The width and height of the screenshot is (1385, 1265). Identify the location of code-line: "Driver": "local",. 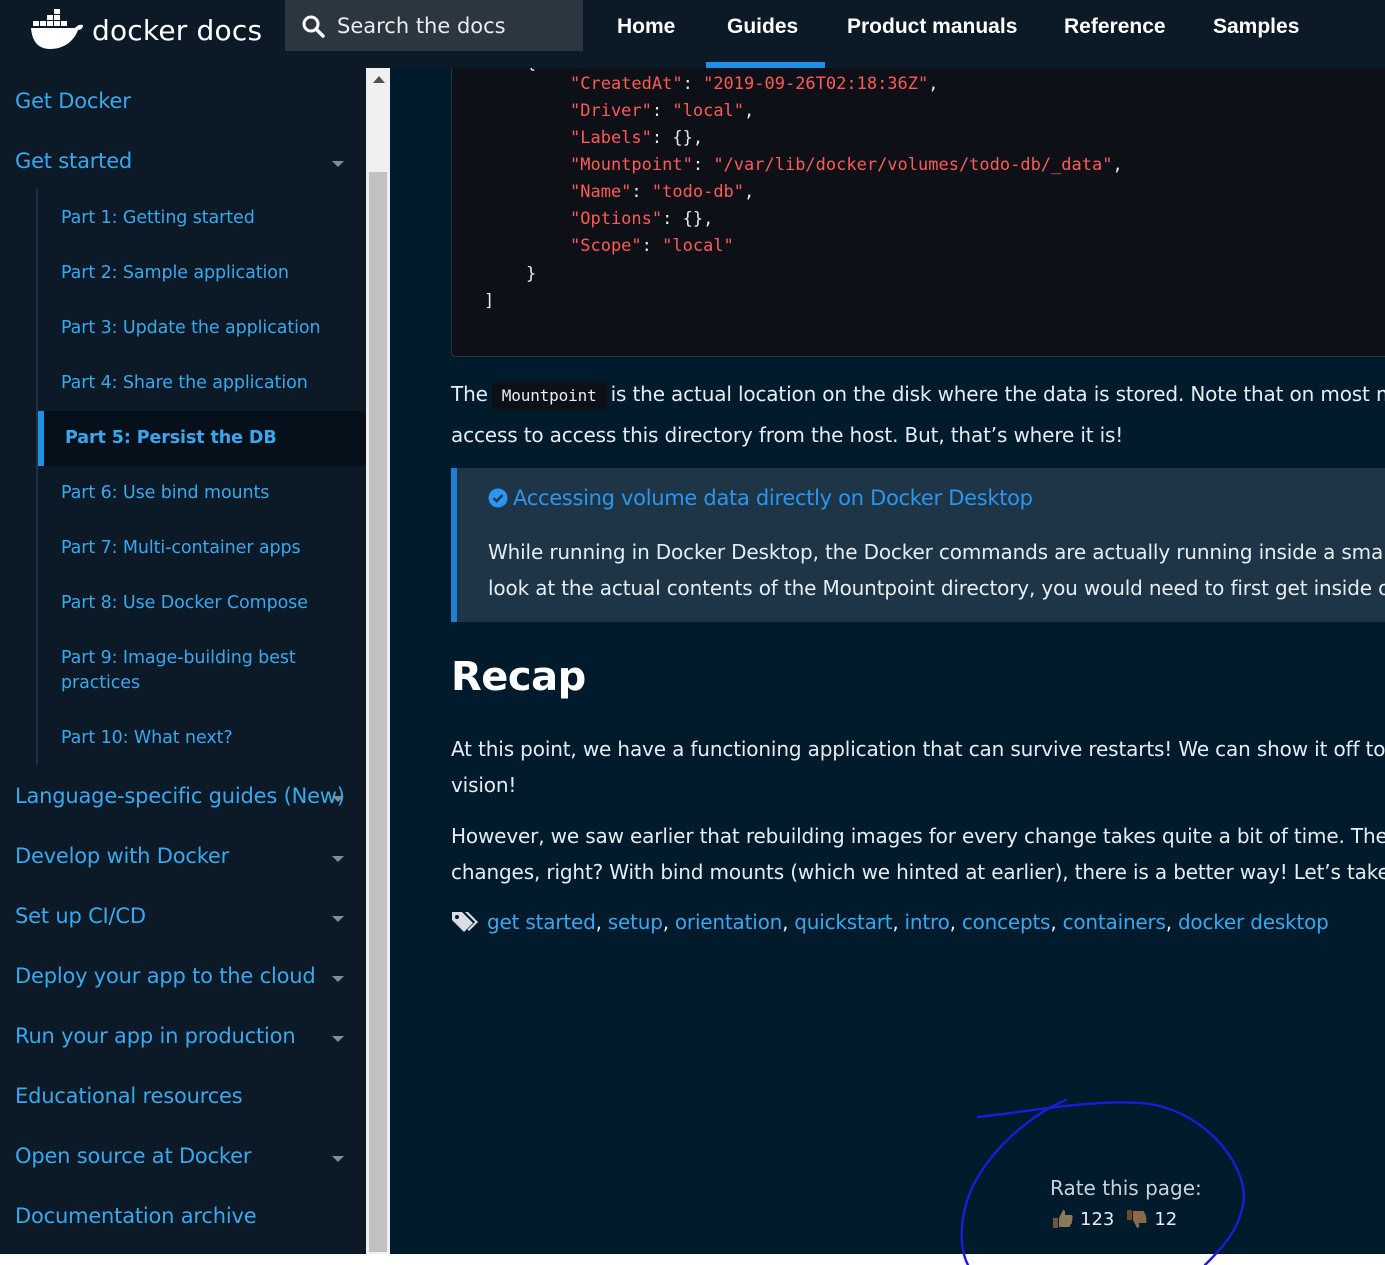
(662, 111).